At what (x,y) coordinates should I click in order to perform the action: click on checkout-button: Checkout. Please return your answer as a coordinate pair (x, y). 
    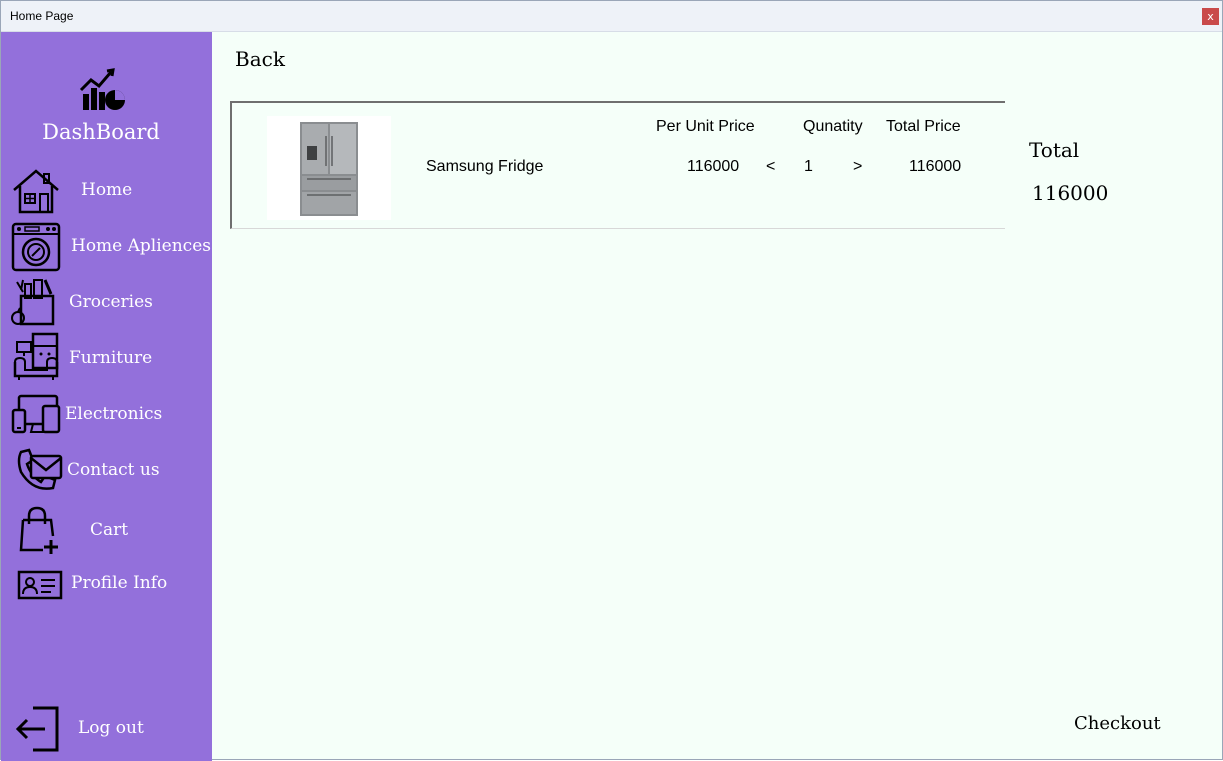
    Looking at the image, I should click on (1117, 723).